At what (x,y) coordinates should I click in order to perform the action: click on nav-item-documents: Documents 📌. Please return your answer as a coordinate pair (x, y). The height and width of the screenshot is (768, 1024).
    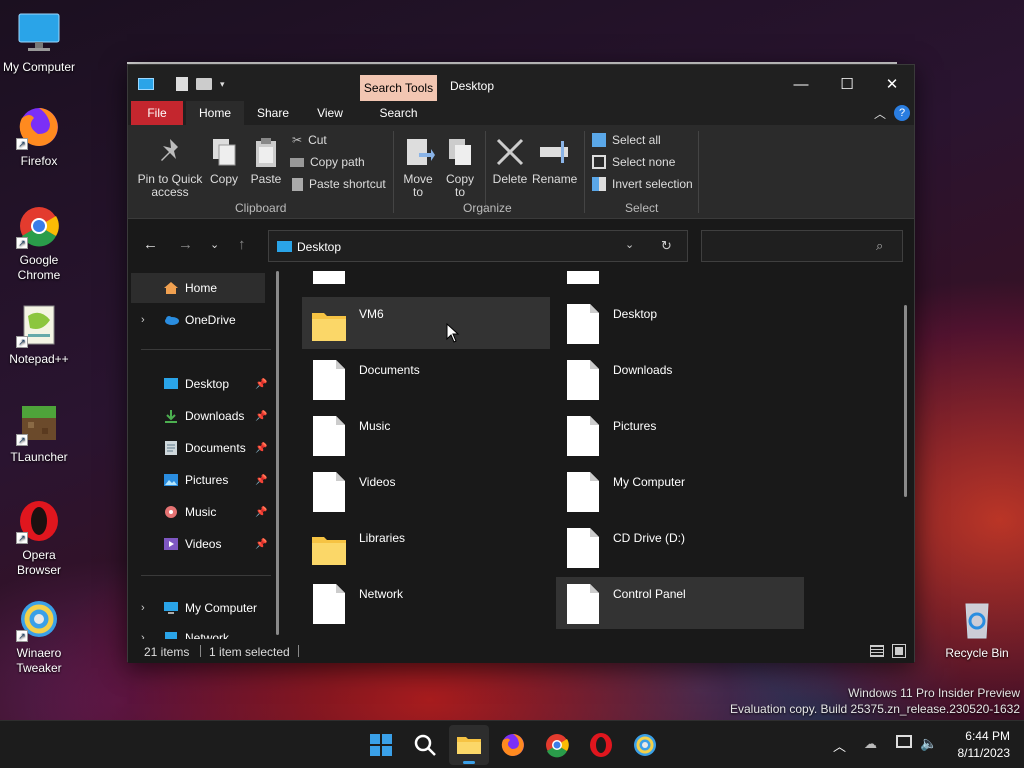
    Looking at the image, I should click on (199, 448).